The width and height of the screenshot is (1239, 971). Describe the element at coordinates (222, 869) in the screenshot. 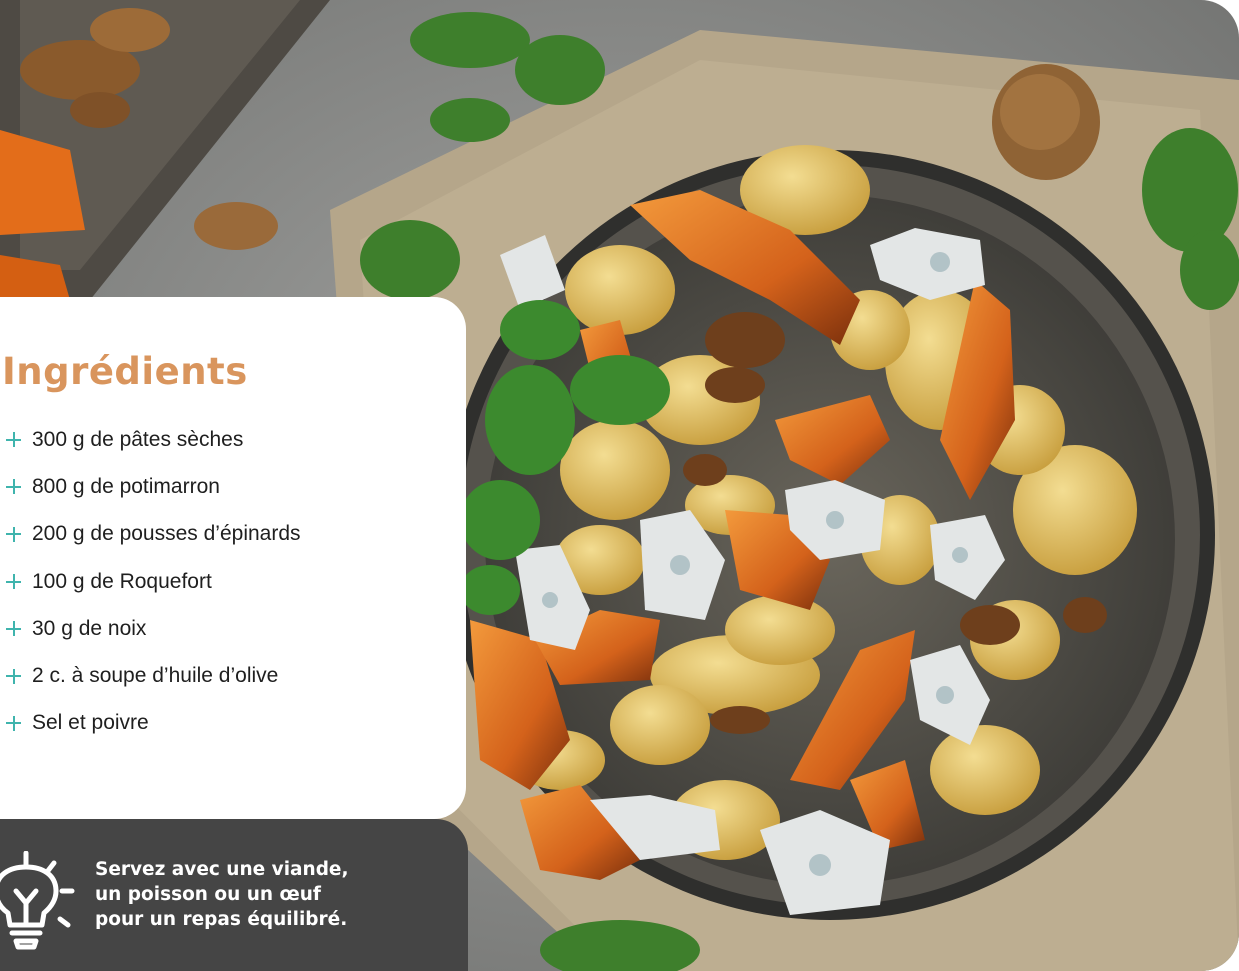

I see `tip-line: Servez avec une viande,` at that location.